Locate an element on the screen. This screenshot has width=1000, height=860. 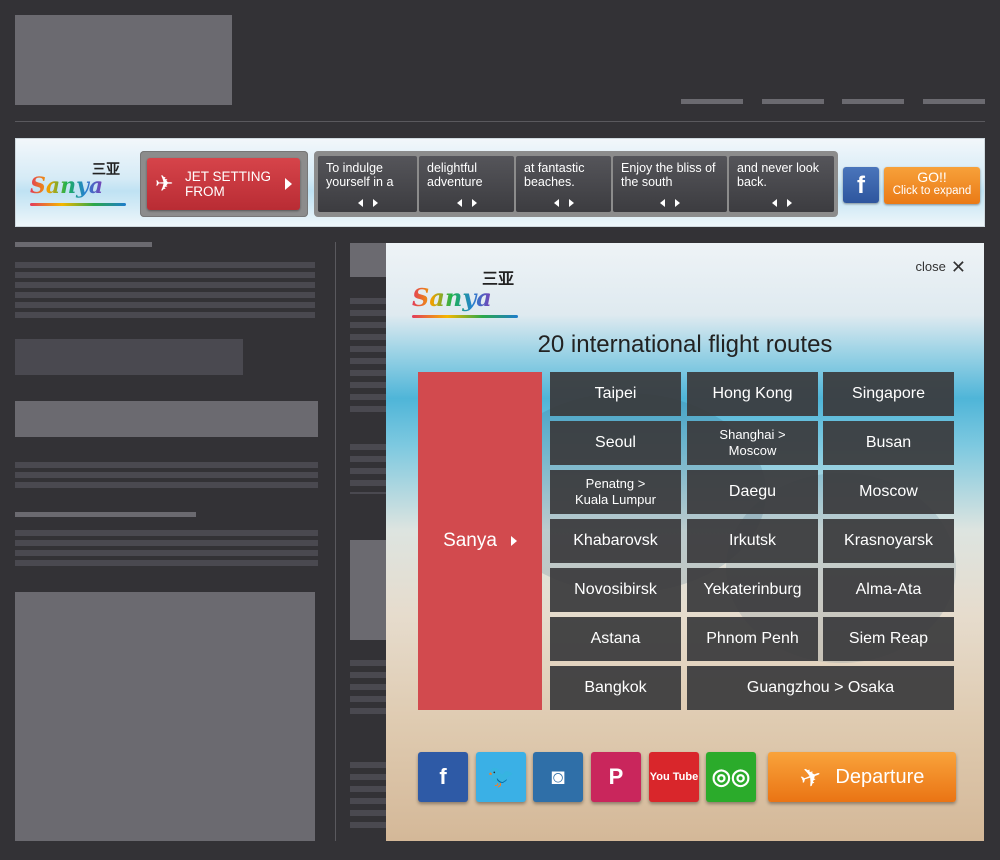
route-label: Astana is located at coordinates (615, 638).